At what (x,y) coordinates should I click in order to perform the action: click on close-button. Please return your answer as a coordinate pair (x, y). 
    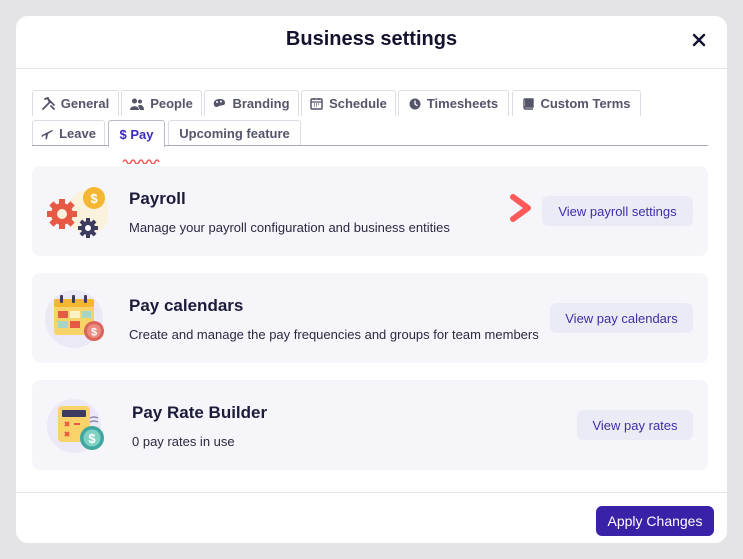
    Looking at the image, I should click on (699, 40).